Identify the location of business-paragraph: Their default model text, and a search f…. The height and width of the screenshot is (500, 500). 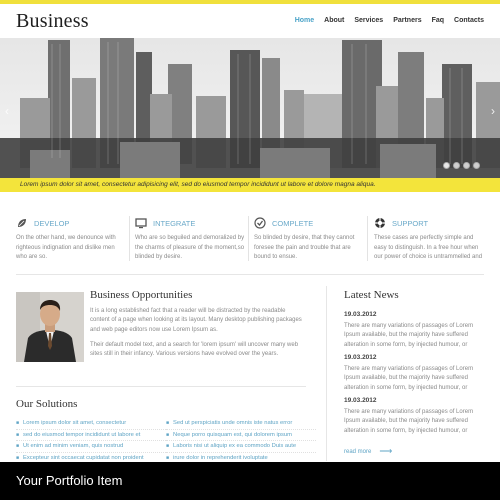
(194, 350).